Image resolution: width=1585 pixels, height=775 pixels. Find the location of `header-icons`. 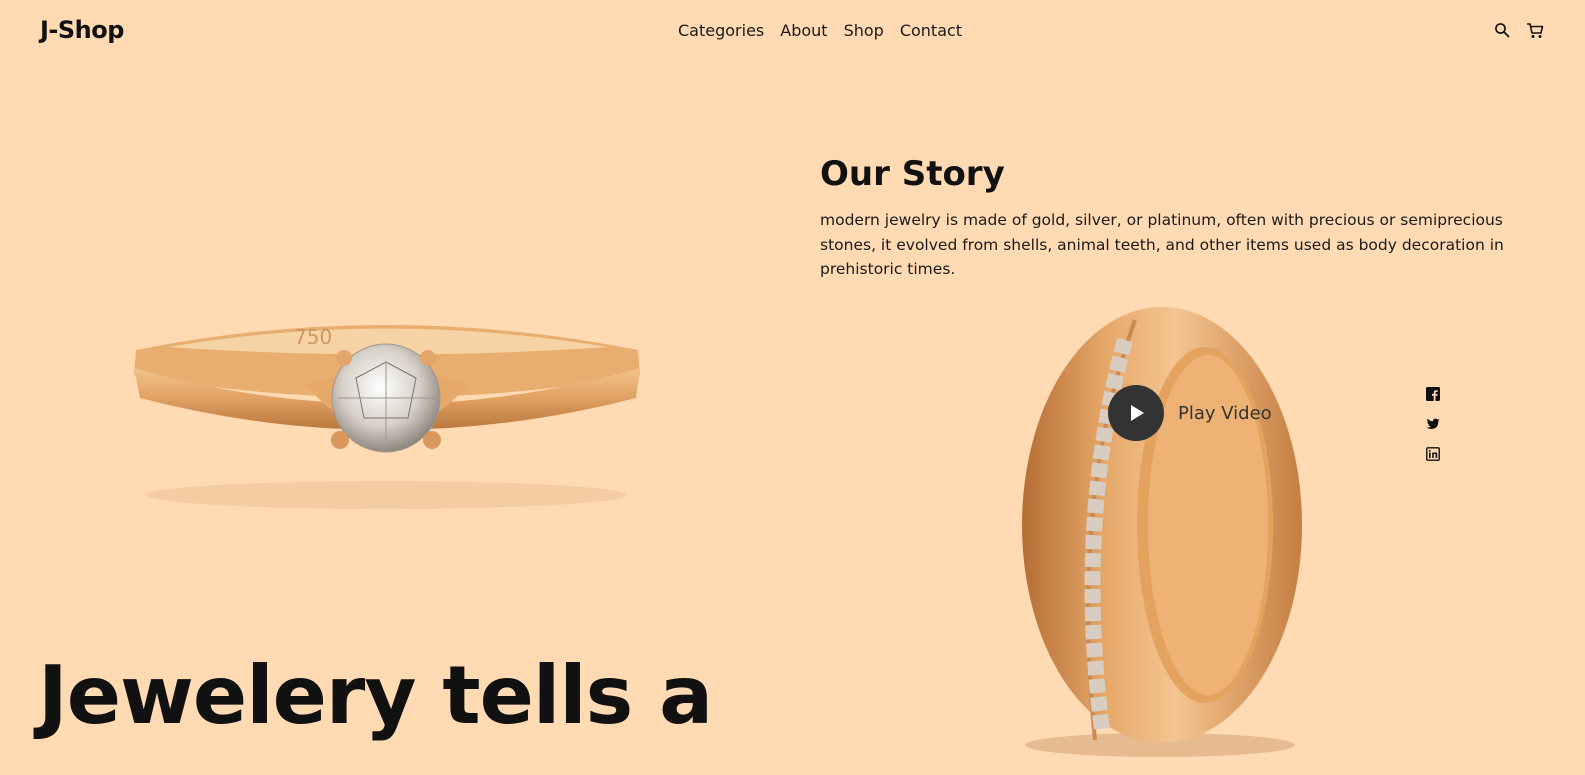

header-icons is located at coordinates (1519, 31).